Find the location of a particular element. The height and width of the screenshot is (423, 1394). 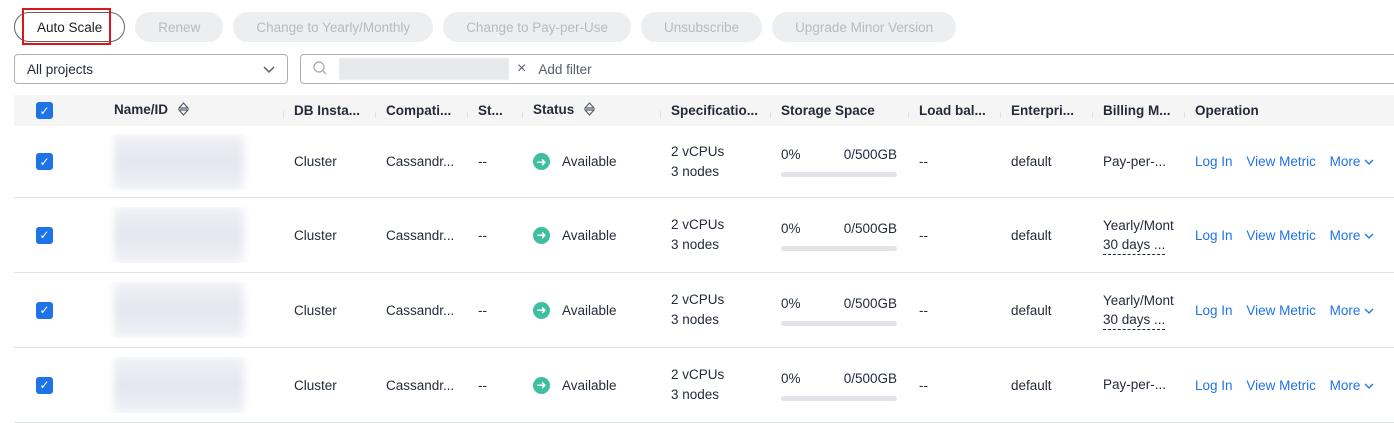

spec-nodes: 3 nodes is located at coordinates (695, 171).